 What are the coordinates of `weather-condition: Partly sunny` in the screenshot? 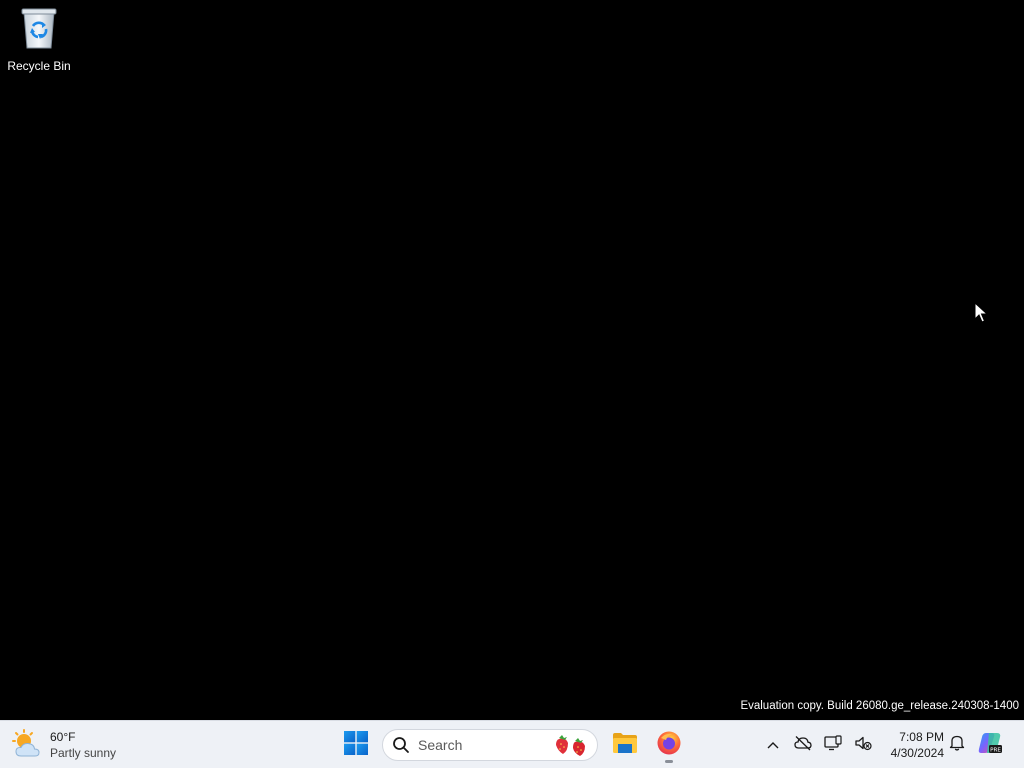 It's located at (83, 753).